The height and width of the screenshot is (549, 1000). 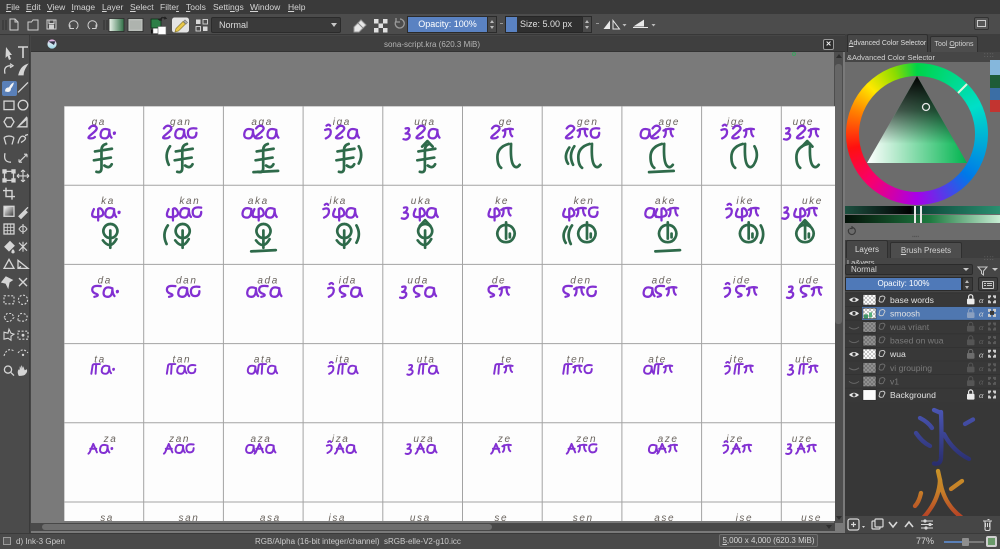 I want to click on svg-text: sen, so click(x=583, y=517).